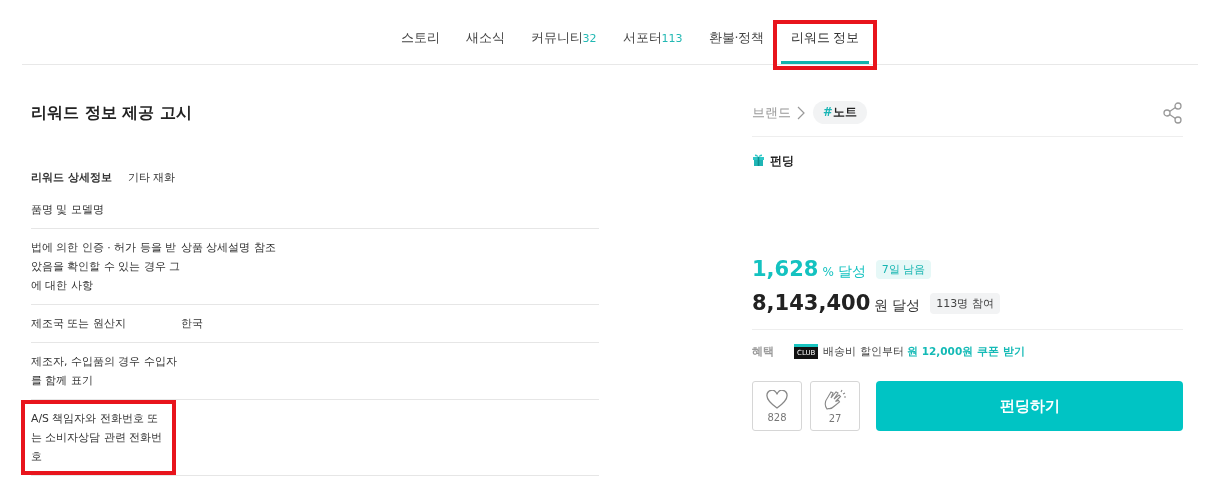 Image resolution: width=1206 pixels, height=497 pixels. I want to click on tab: 환불·정책, so click(736, 32).